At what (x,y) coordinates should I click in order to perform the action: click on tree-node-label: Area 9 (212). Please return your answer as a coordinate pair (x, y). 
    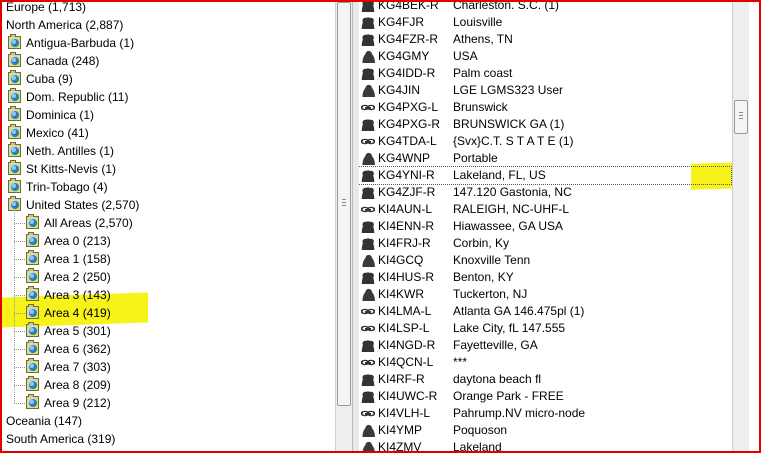
    Looking at the image, I should click on (77, 403).